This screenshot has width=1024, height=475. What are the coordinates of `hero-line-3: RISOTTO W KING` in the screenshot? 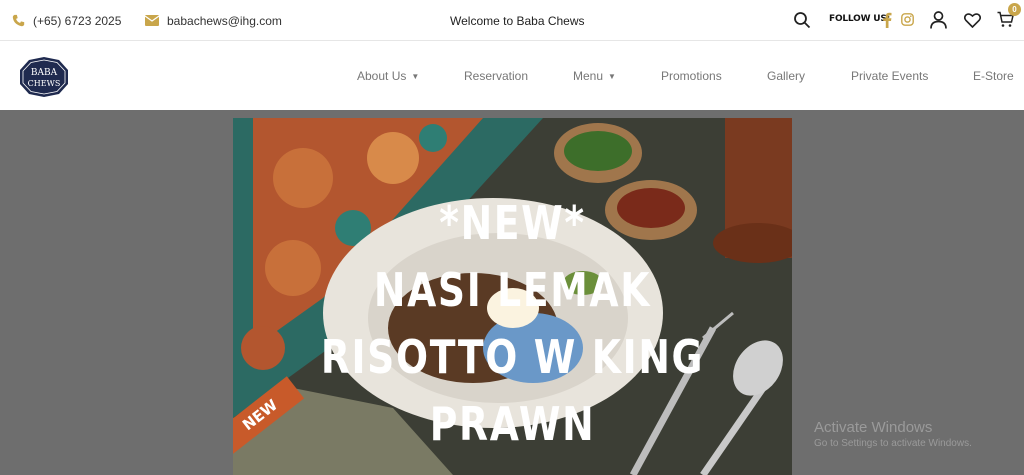 It's located at (512, 357).